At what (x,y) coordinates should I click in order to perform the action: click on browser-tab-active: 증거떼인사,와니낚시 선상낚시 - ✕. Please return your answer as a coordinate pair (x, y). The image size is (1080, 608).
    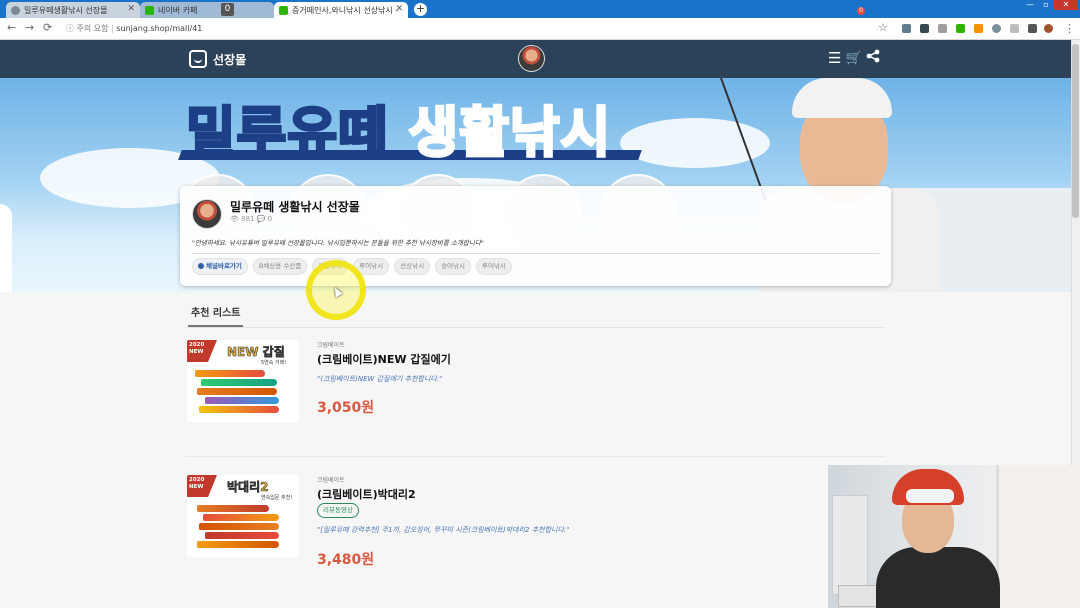
    Looking at the image, I should click on (341, 10).